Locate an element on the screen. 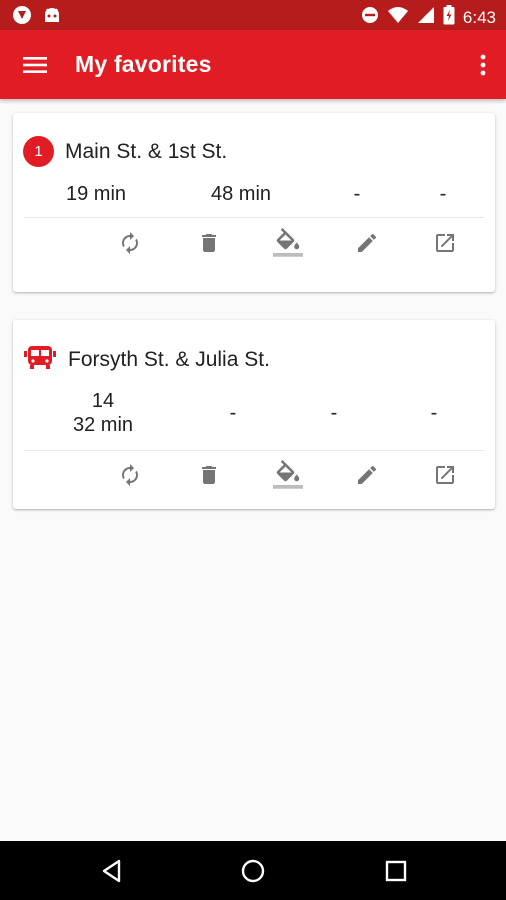 The height and width of the screenshot is (900, 506). do-not-disturb-icon is located at coordinates (370, 17).